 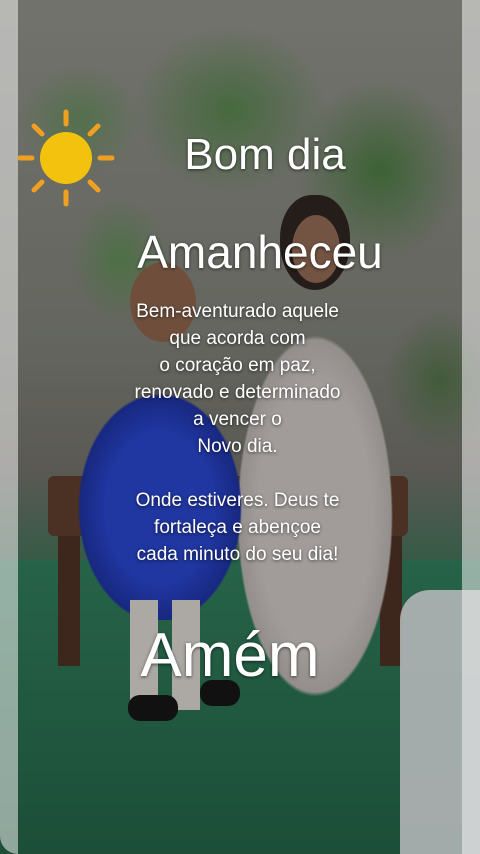 What do you see at coordinates (237, 419) in the screenshot?
I see `message-line: a vencer o` at bounding box center [237, 419].